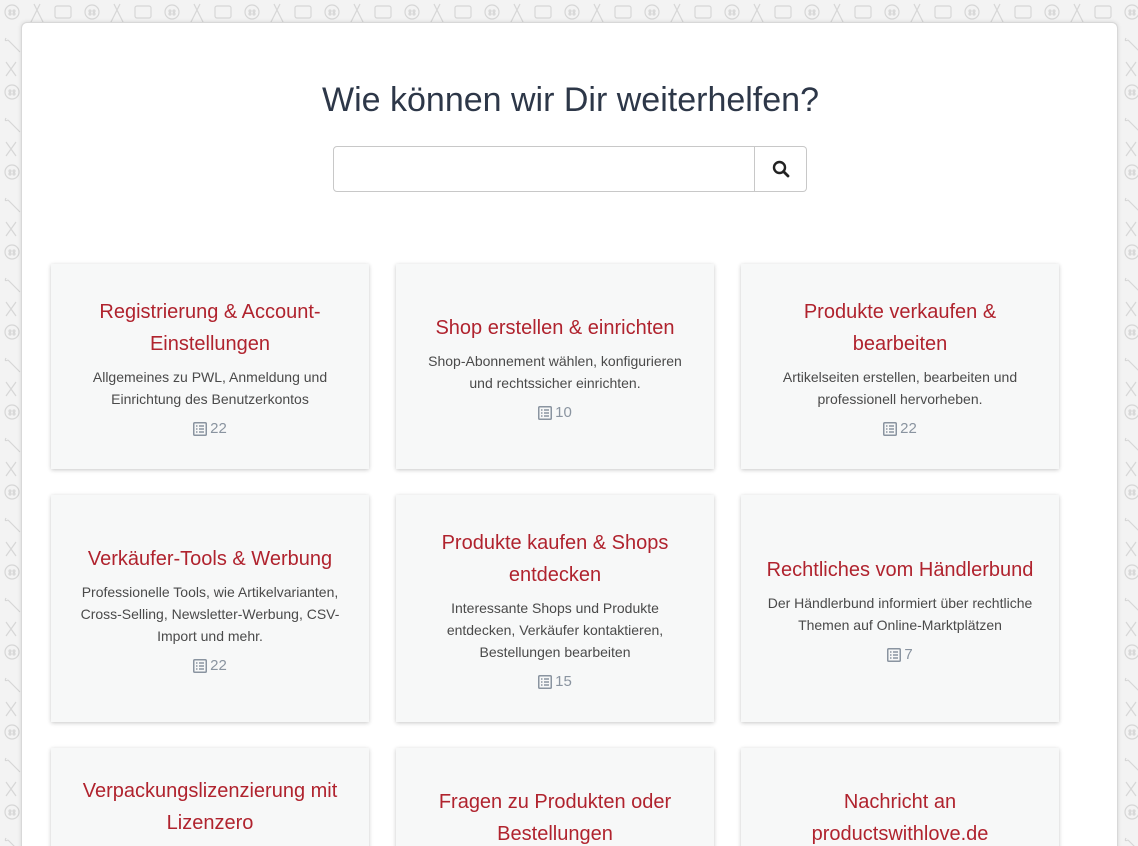  What do you see at coordinates (570, 100) in the screenshot?
I see `page-headline: Wie können wir Dir weiterhelfen?` at bounding box center [570, 100].